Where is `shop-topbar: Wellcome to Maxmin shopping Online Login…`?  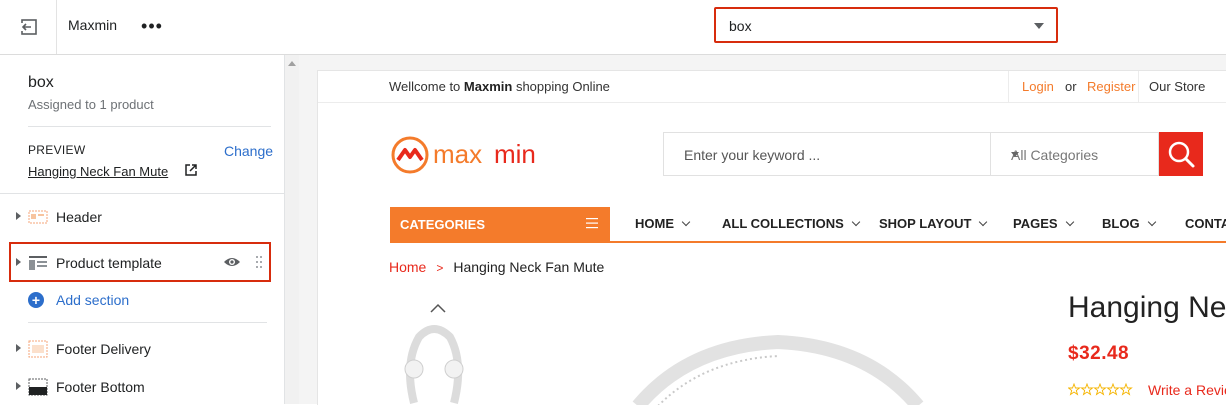
shop-topbar: Wellcome to Maxmin shopping Online Login… is located at coordinates (772, 87).